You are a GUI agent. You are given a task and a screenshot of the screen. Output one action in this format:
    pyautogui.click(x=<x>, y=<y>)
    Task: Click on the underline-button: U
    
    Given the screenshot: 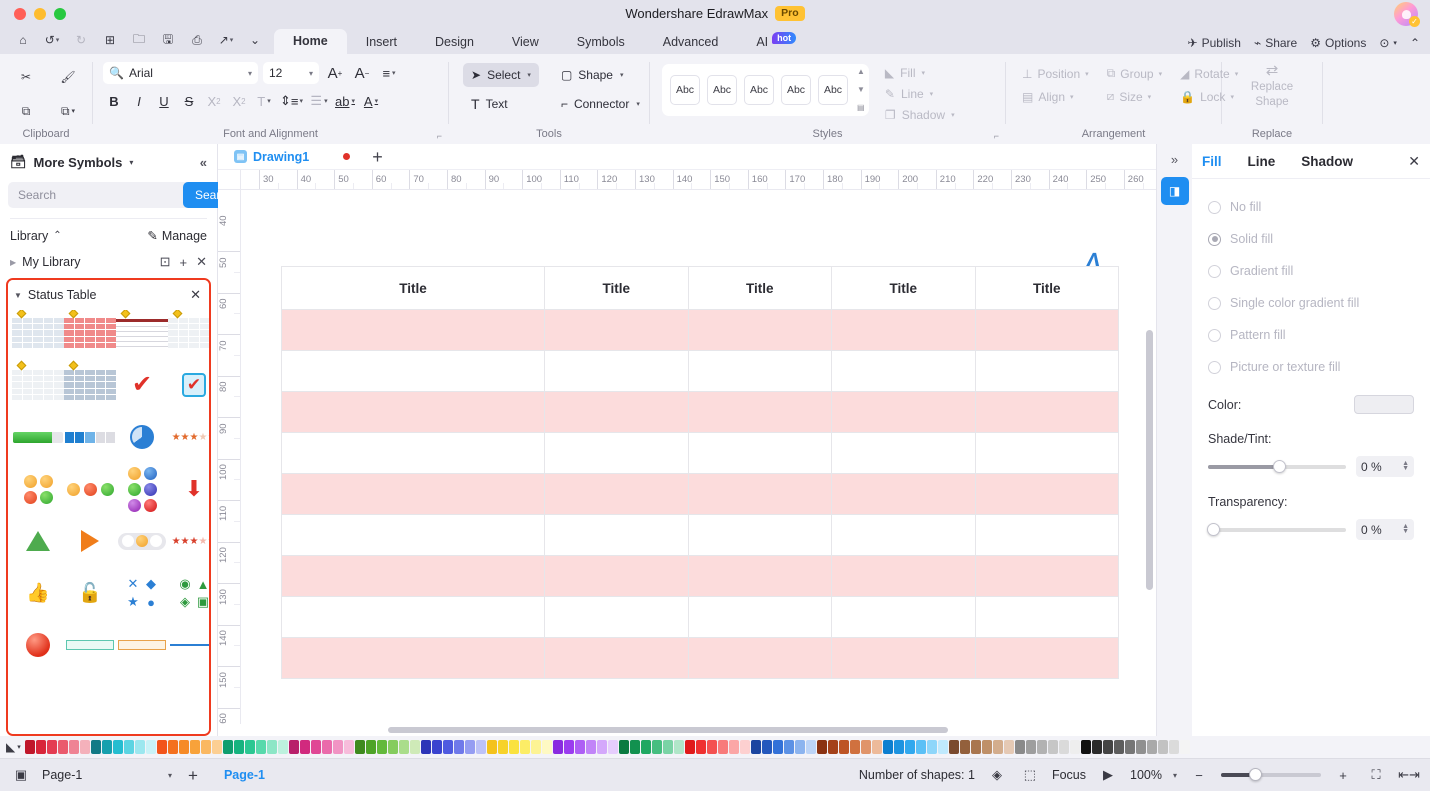 What is the action you would take?
    pyautogui.click(x=164, y=101)
    